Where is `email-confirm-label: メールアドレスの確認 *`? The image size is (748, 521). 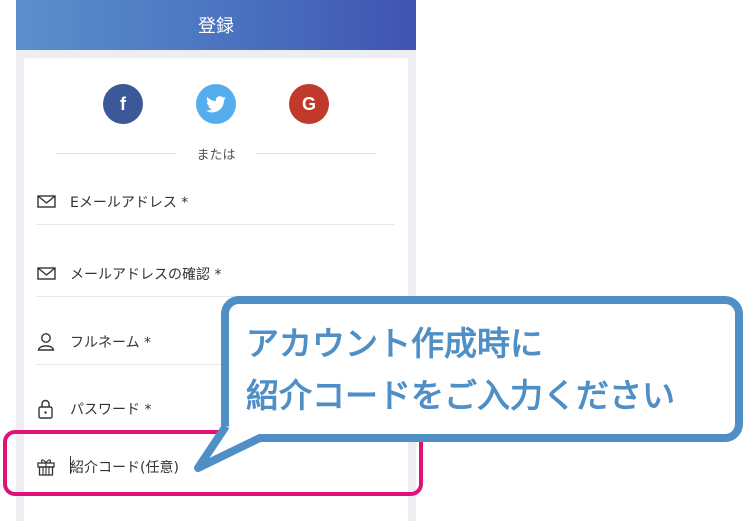
email-confirm-label: メールアドレスの確認 * is located at coordinates (146, 275).